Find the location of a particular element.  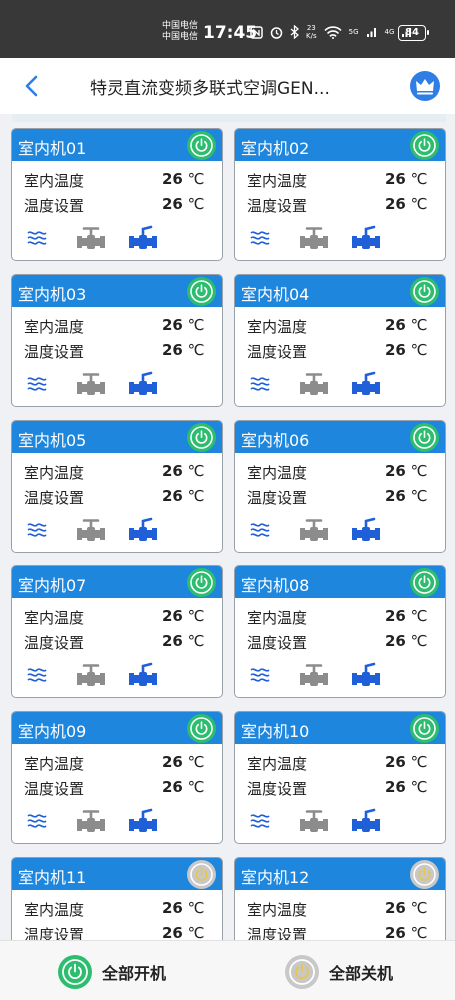

card-header: 室内机04 is located at coordinates (340, 290).